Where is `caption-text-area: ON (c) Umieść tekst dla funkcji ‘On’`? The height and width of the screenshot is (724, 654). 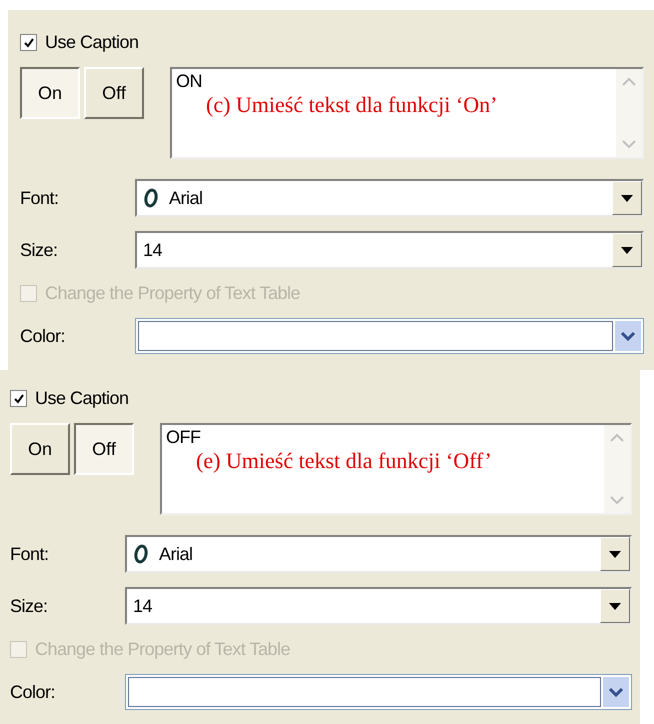
caption-text-area: ON (c) Umieść tekst dla funkcji ‘On’ is located at coordinates (407, 113).